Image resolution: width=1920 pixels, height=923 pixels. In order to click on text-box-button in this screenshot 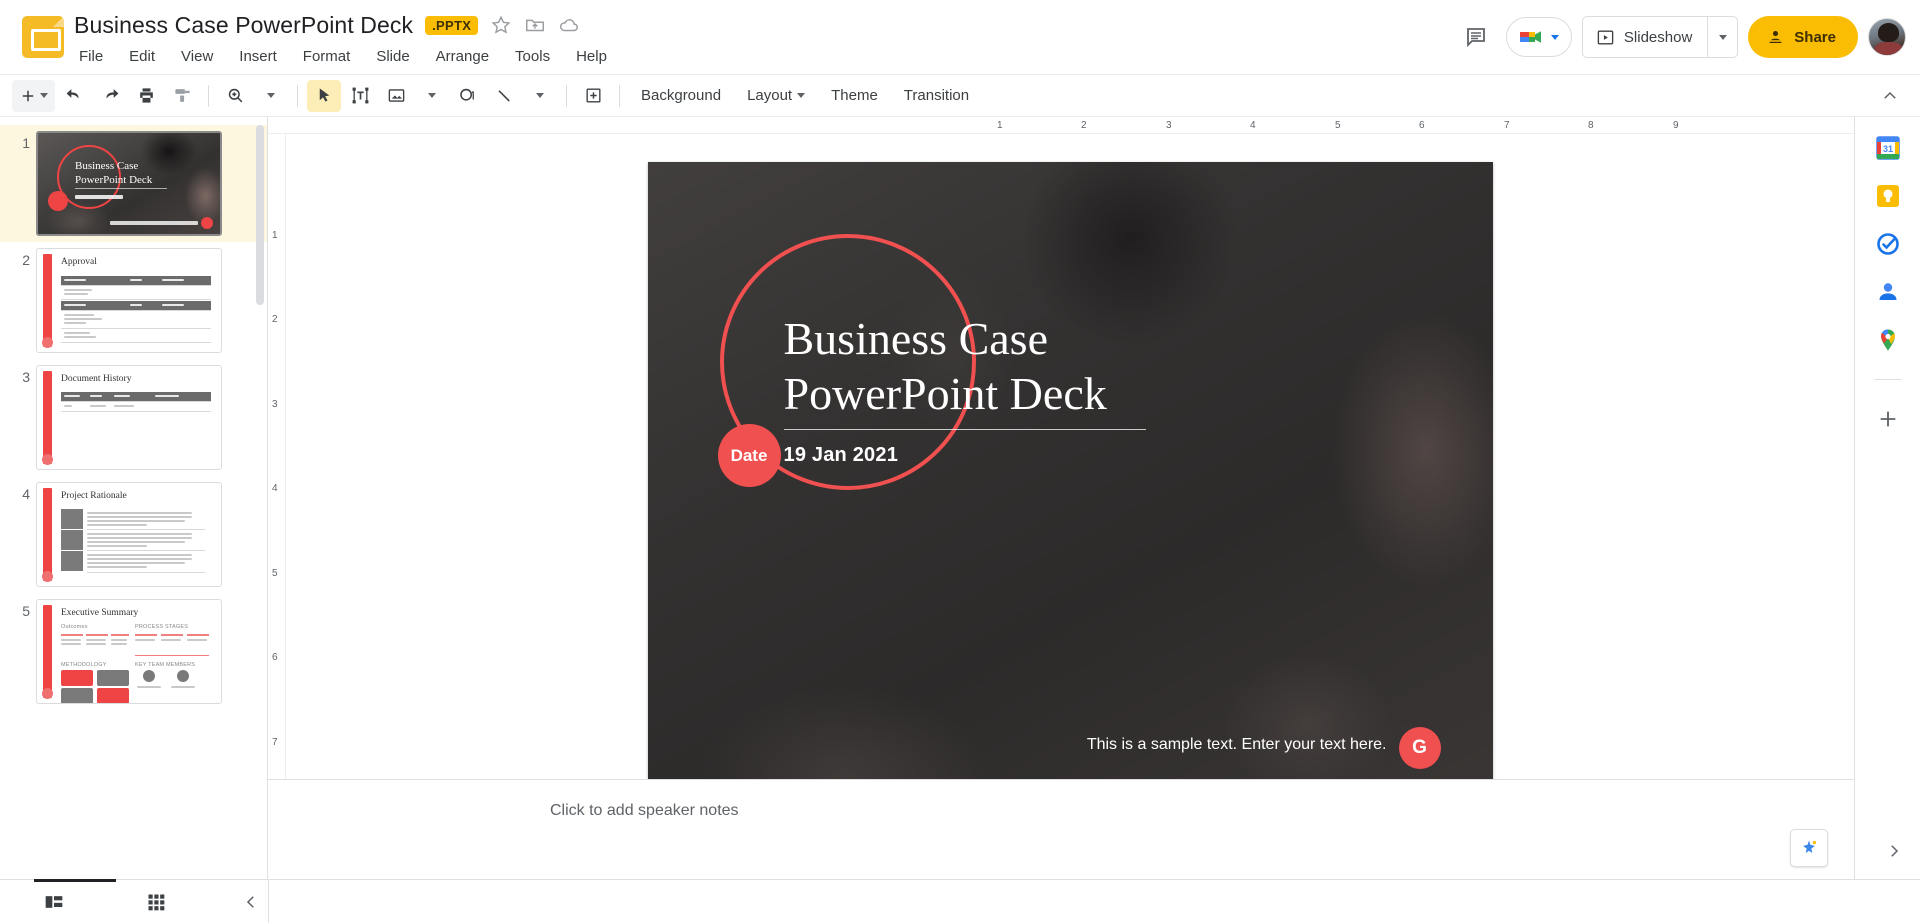, I will do `click(360, 96)`.